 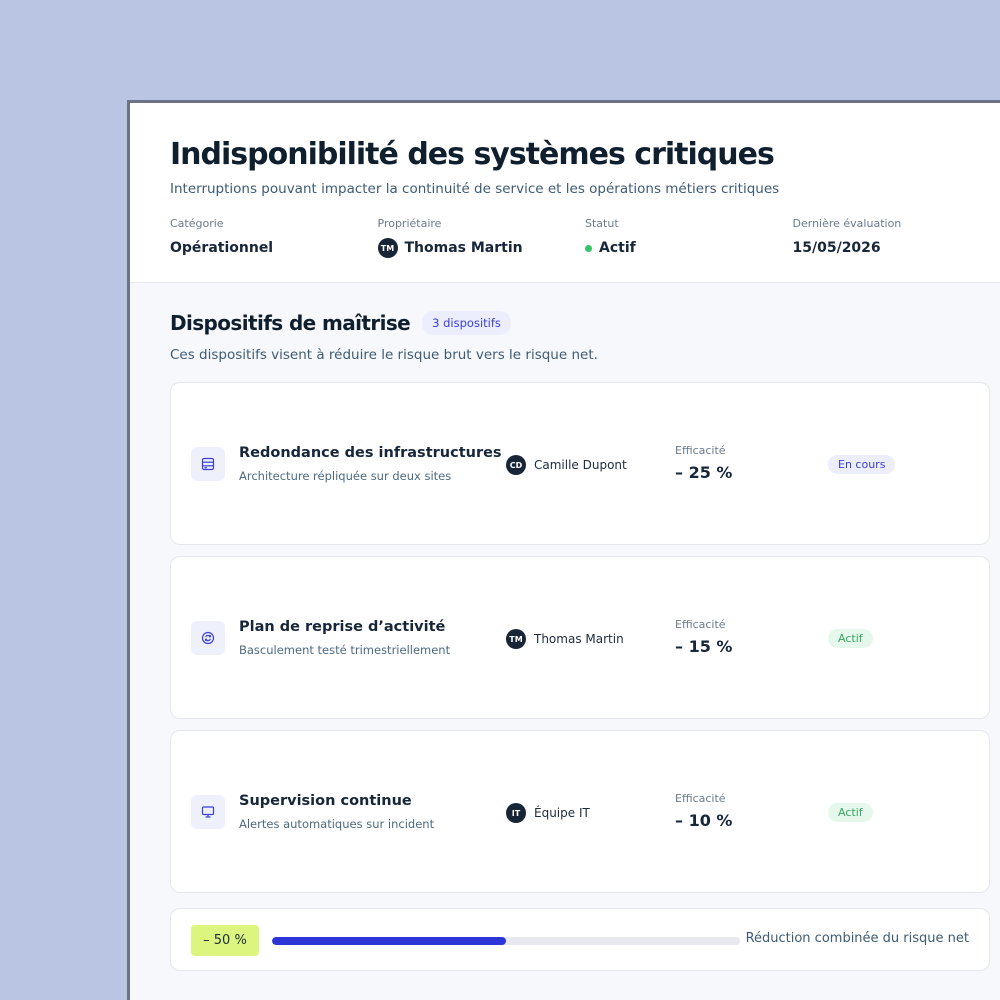 I want to click on controls-heading: Dispositifs de maîtrise 3 dispositifs, so click(x=585, y=323).